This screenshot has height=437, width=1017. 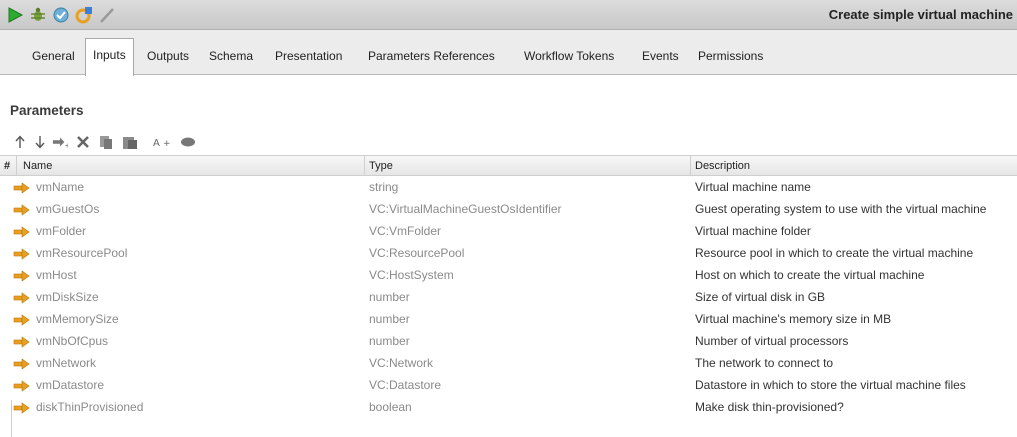 I want to click on parameter-description: Size of virtual disk in GB, so click(x=760, y=297).